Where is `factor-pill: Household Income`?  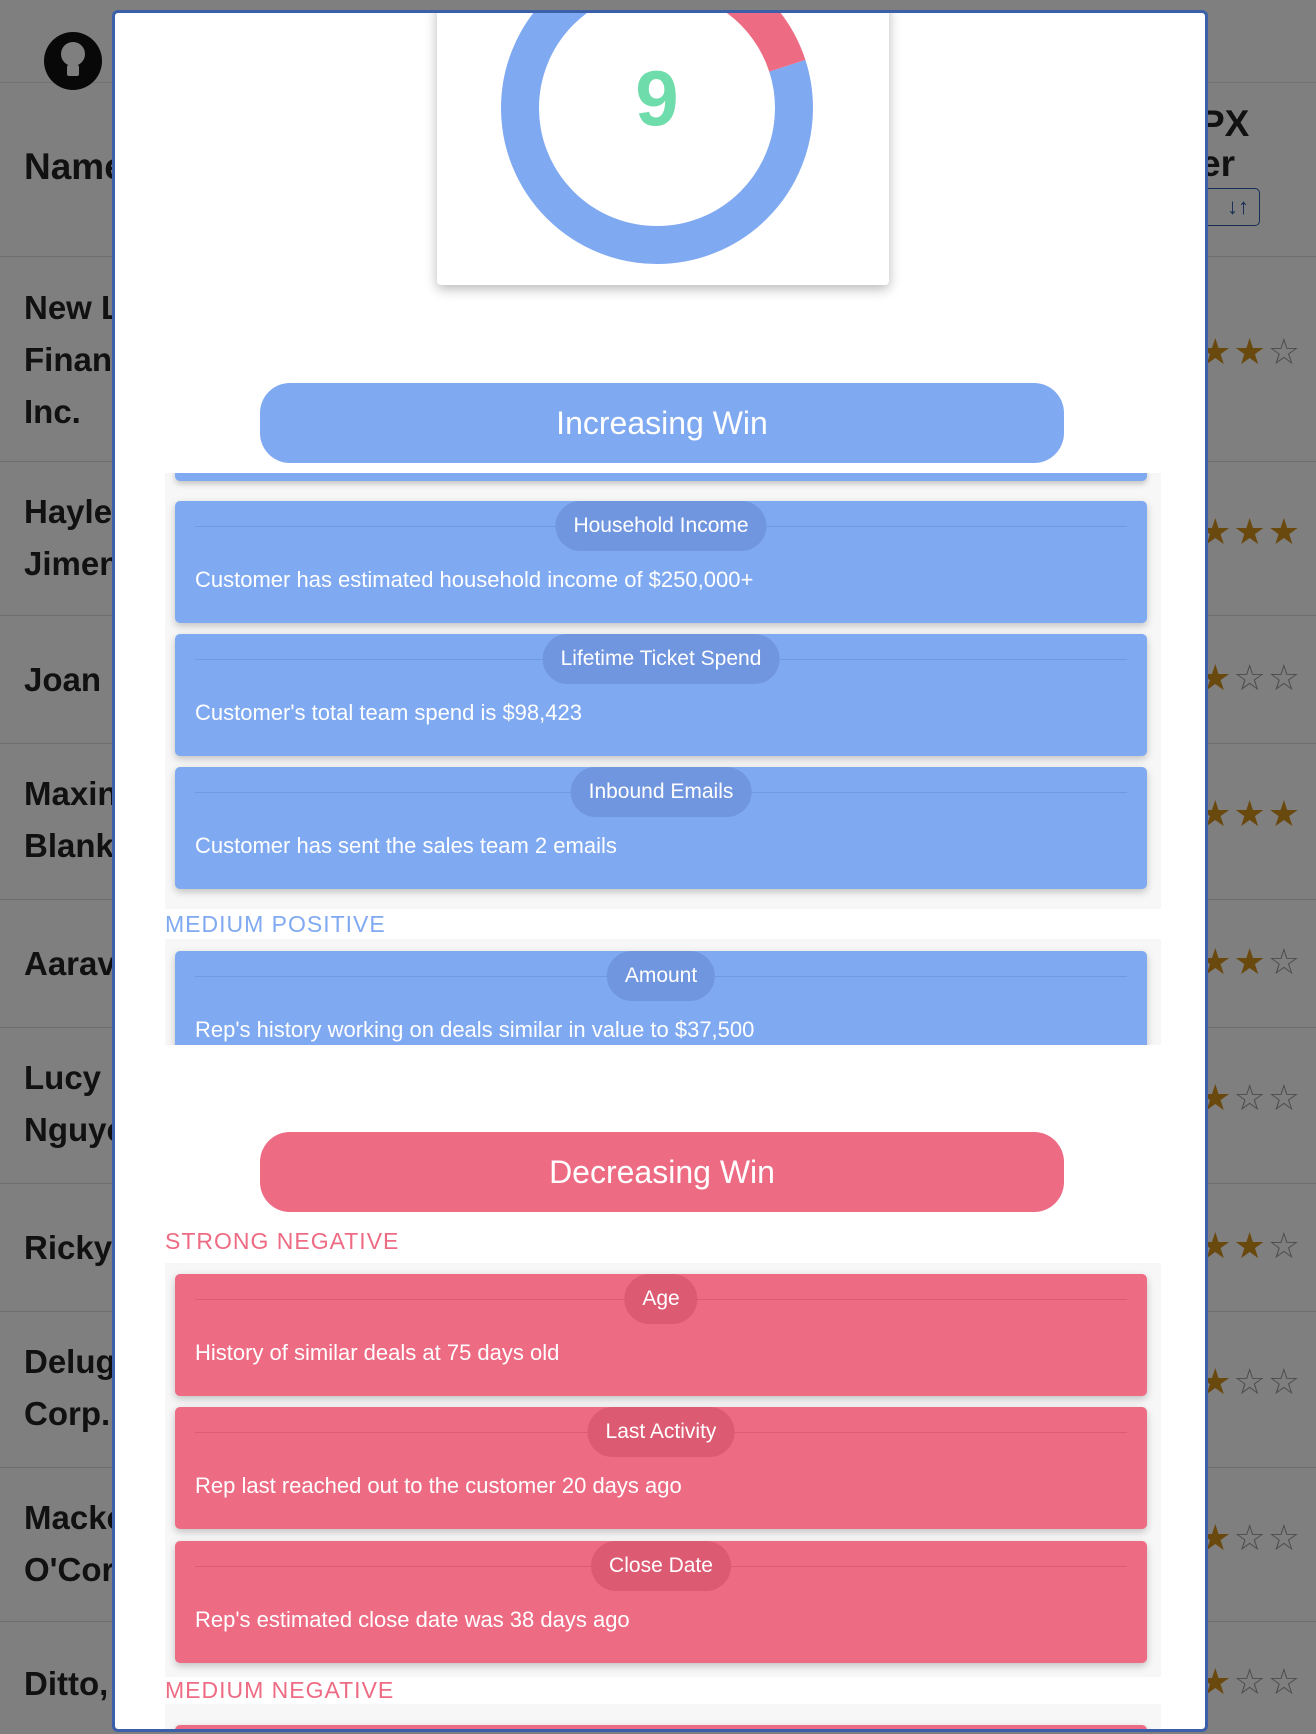 factor-pill: Household Income is located at coordinates (661, 526).